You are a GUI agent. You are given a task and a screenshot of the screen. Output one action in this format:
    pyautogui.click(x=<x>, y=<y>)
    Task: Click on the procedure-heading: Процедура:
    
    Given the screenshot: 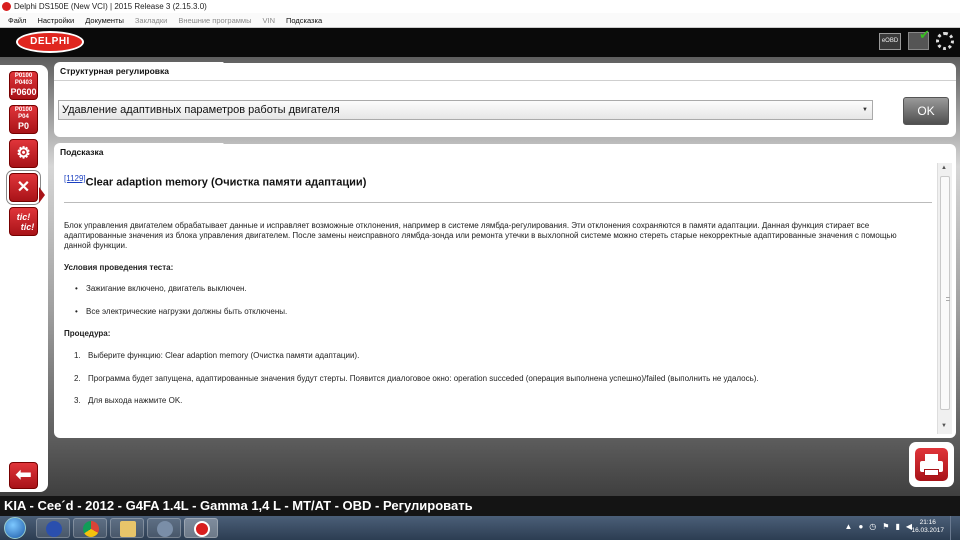 What is the action you would take?
    pyautogui.click(x=87, y=333)
    